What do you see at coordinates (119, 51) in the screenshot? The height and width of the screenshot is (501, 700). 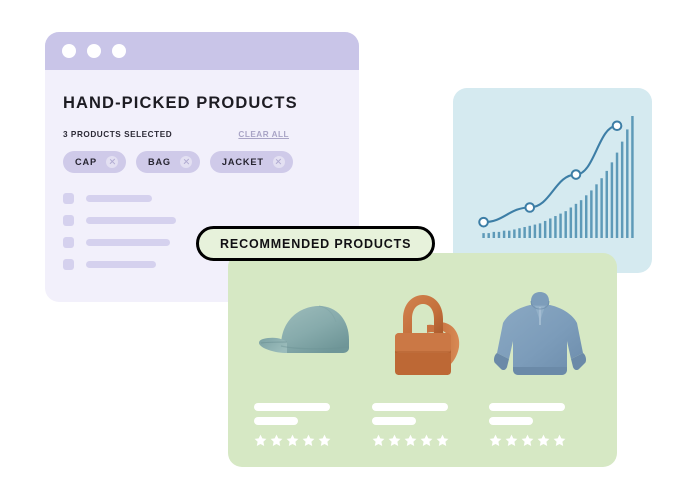 I see `window-dot-maximize-icon` at bounding box center [119, 51].